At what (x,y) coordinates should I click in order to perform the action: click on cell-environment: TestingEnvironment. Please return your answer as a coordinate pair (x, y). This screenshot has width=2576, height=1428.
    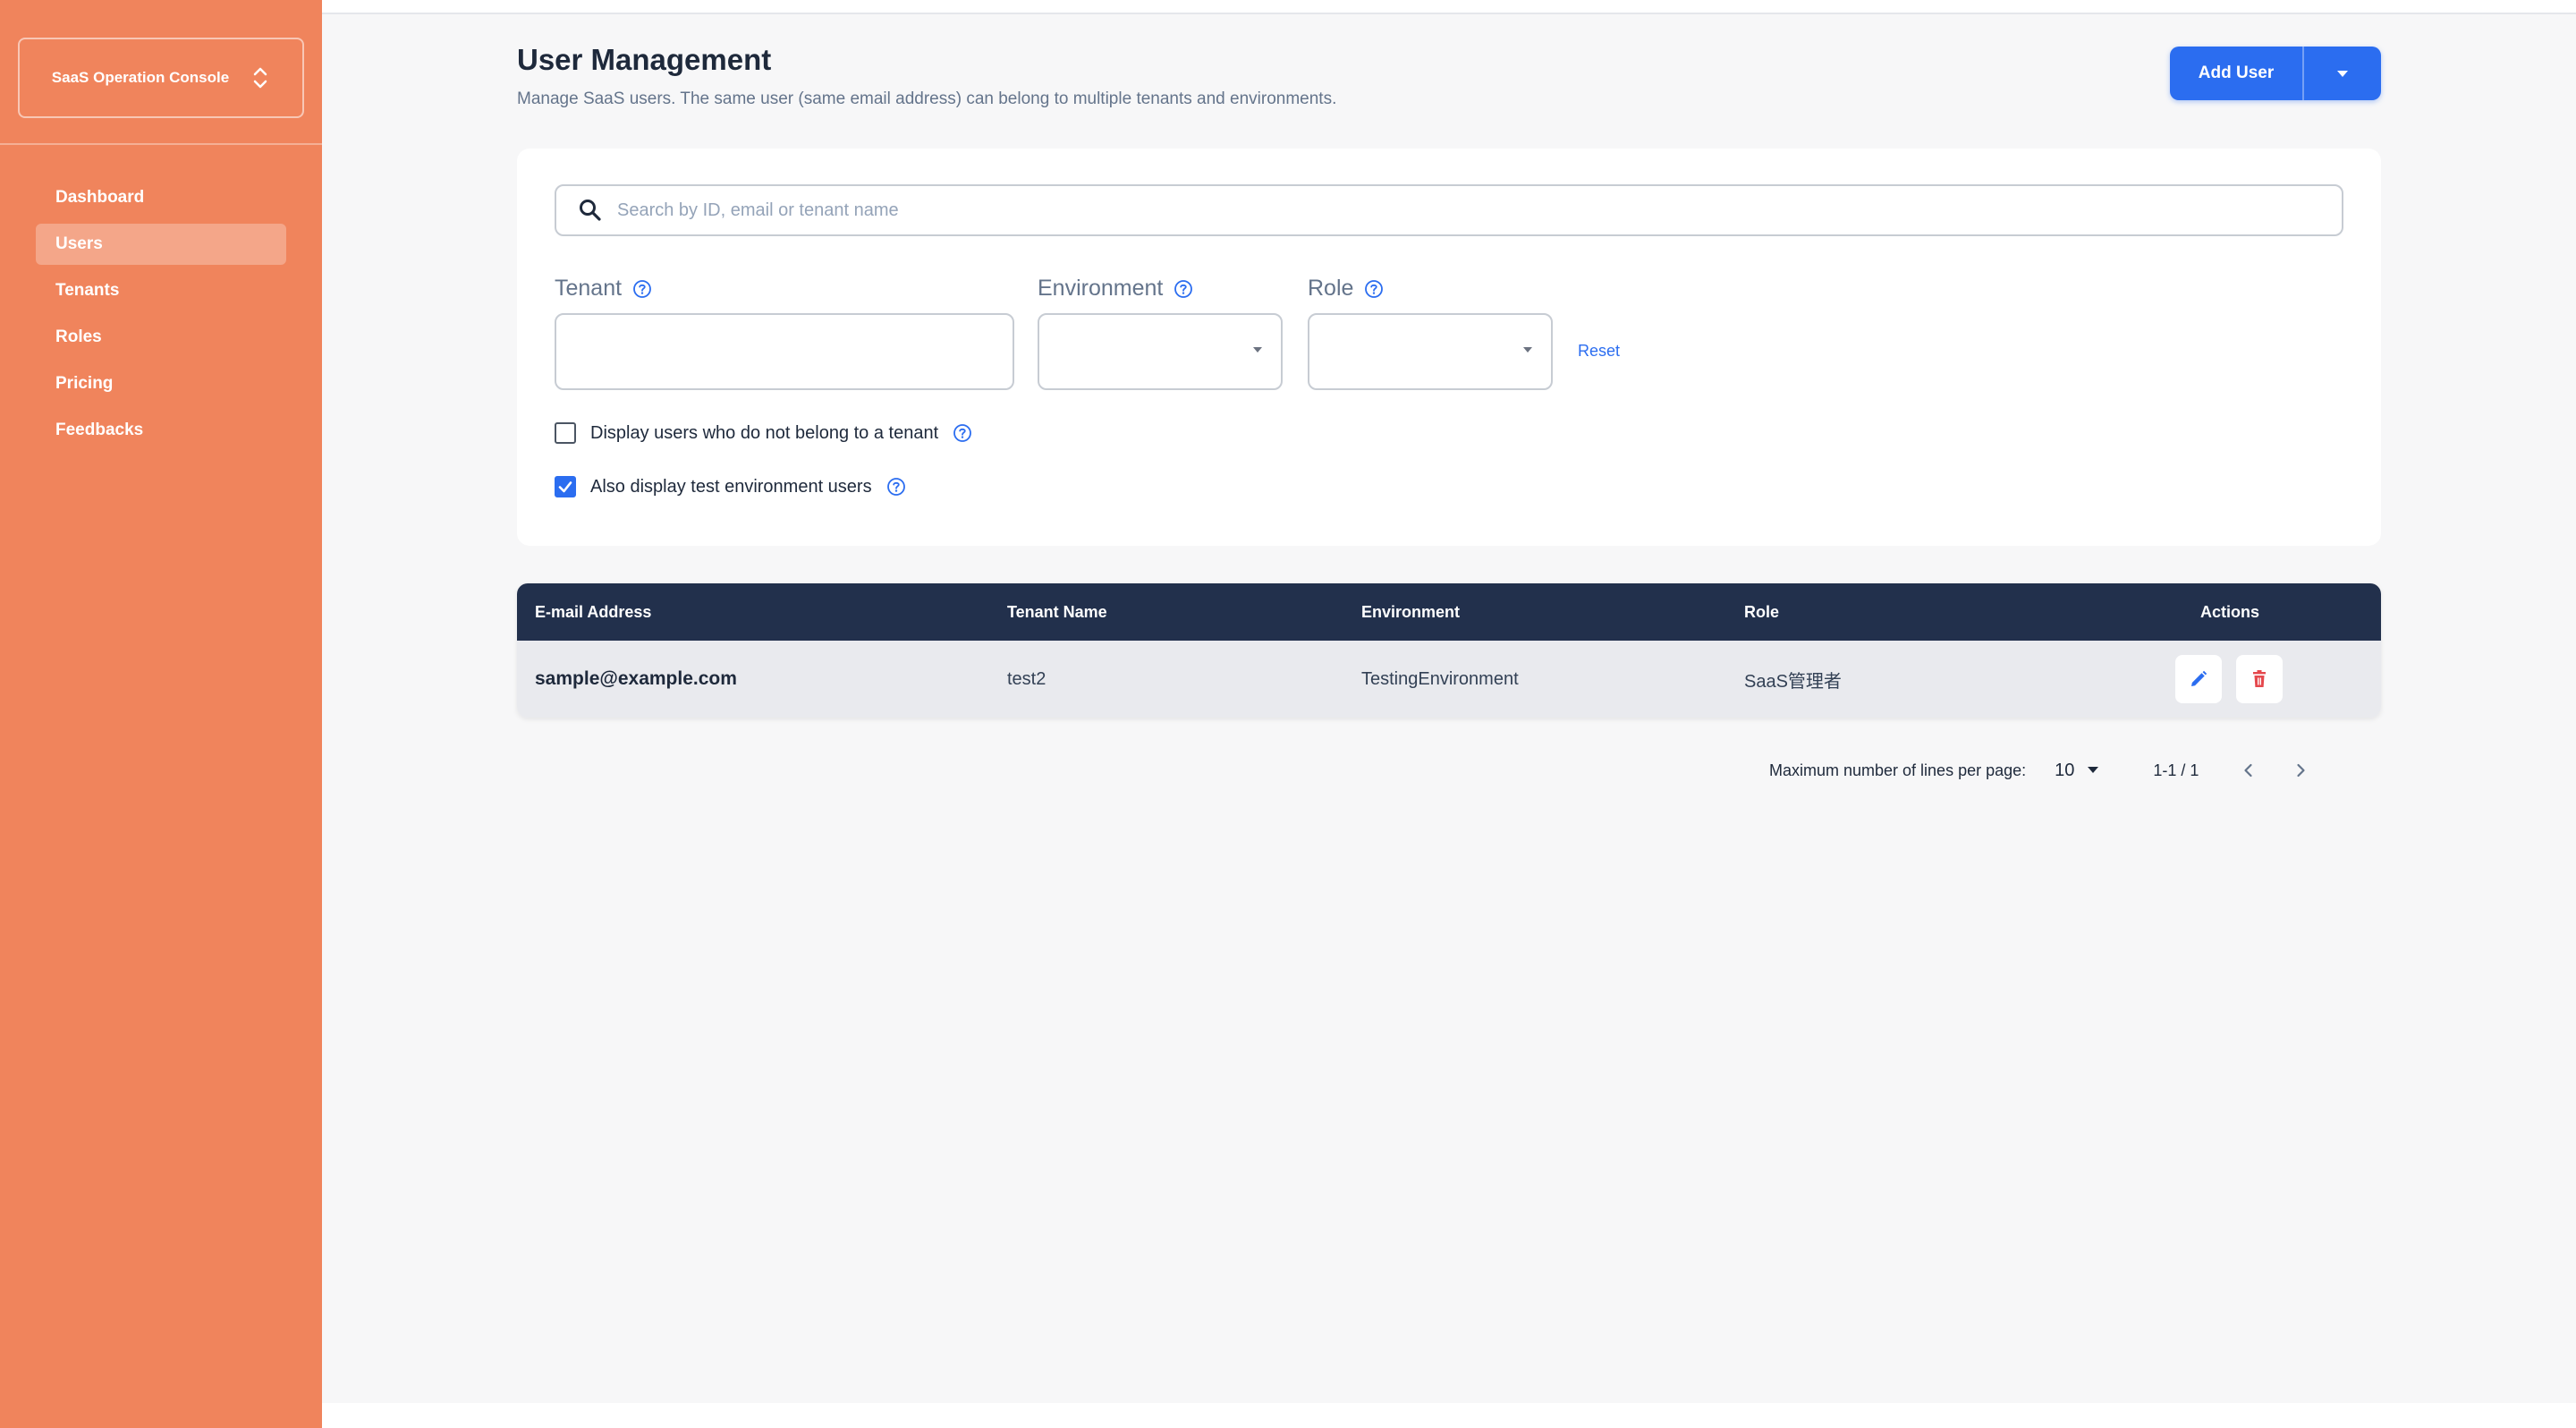
    Looking at the image, I should click on (1440, 678).